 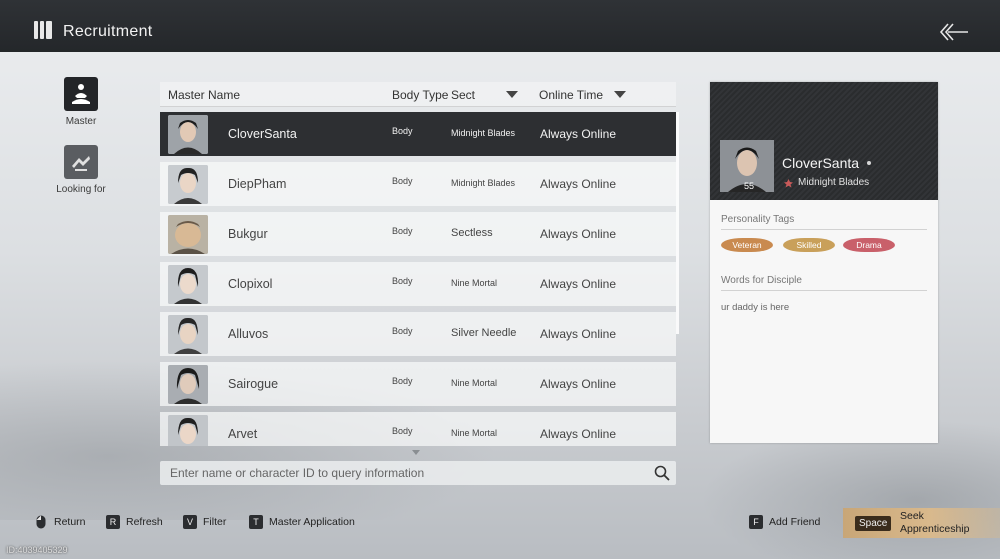 What do you see at coordinates (81, 94) in the screenshot?
I see `master-icon` at bounding box center [81, 94].